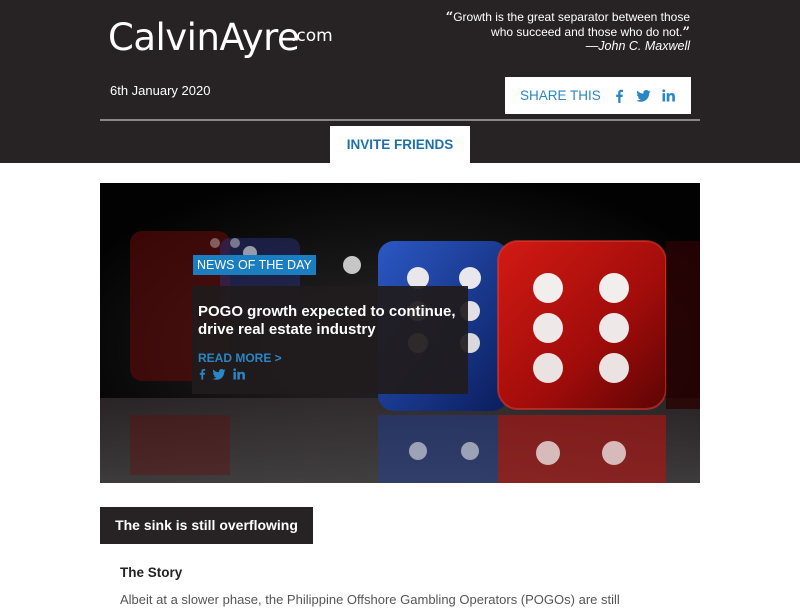 This screenshot has height=609, width=800. What do you see at coordinates (160, 90) in the screenshot?
I see `issue-date: 6th January 2020` at bounding box center [160, 90].